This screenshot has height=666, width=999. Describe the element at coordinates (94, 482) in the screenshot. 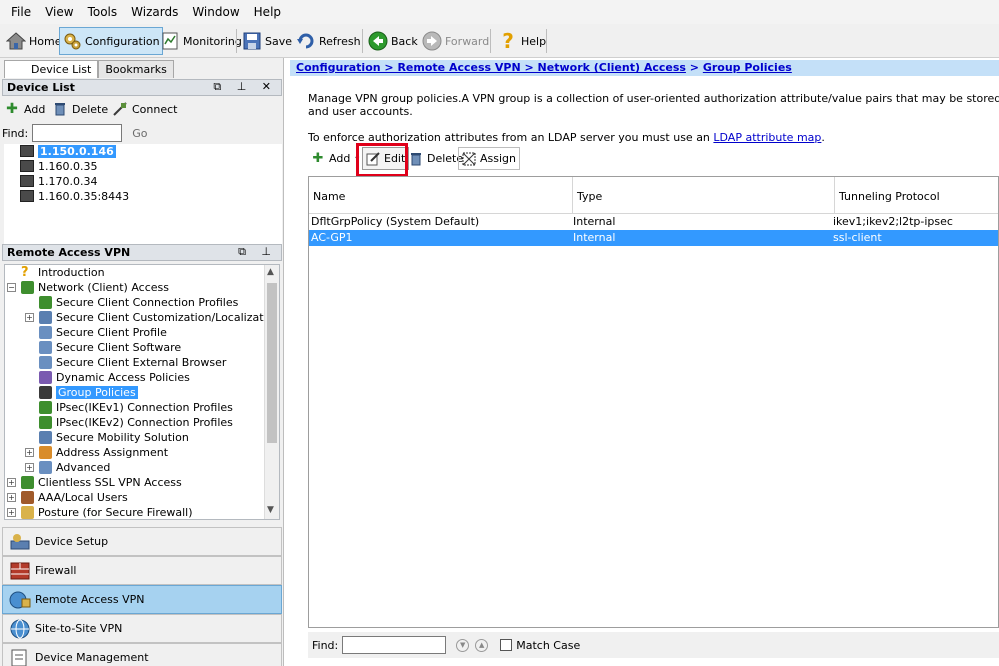

I see `tree-item-clientless-ssl: + Clientless SSL VPN Access` at that location.